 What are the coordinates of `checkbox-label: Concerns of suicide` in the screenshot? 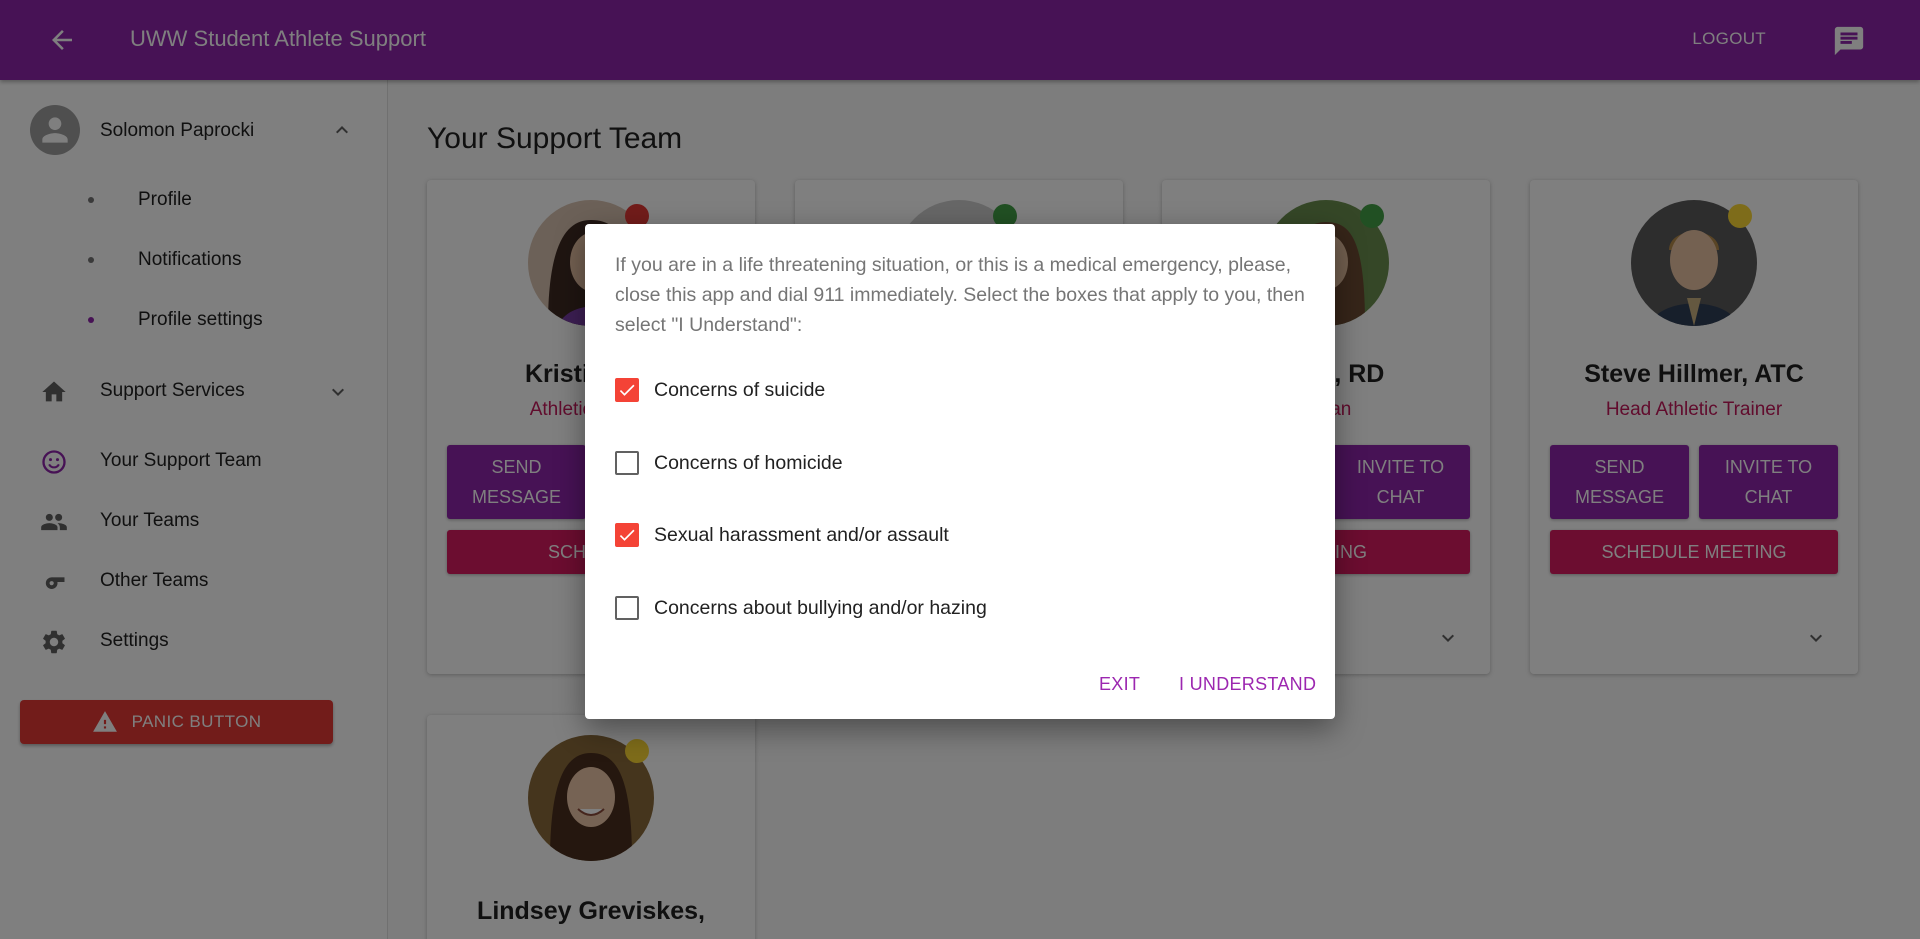 It's located at (740, 390).